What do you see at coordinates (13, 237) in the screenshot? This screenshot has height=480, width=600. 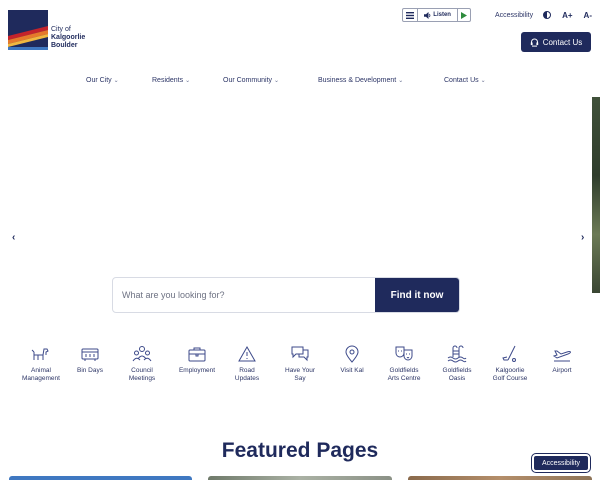 I see `carousel-prev-button: ‹` at bounding box center [13, 237].